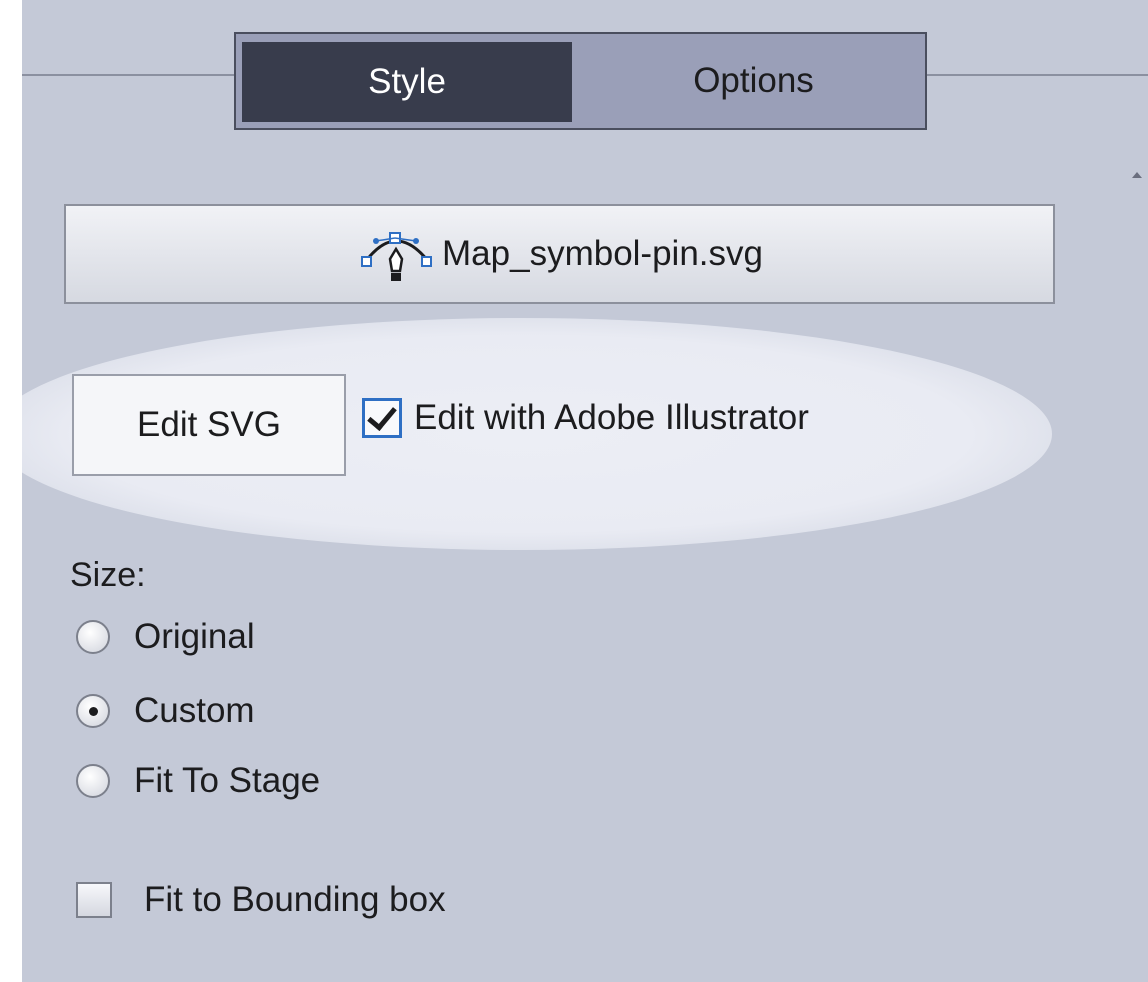 This screenshot has height=982, width=1148. I want to click on svg-file-button: Map_symbol-pin.svg, so click(559, 254).